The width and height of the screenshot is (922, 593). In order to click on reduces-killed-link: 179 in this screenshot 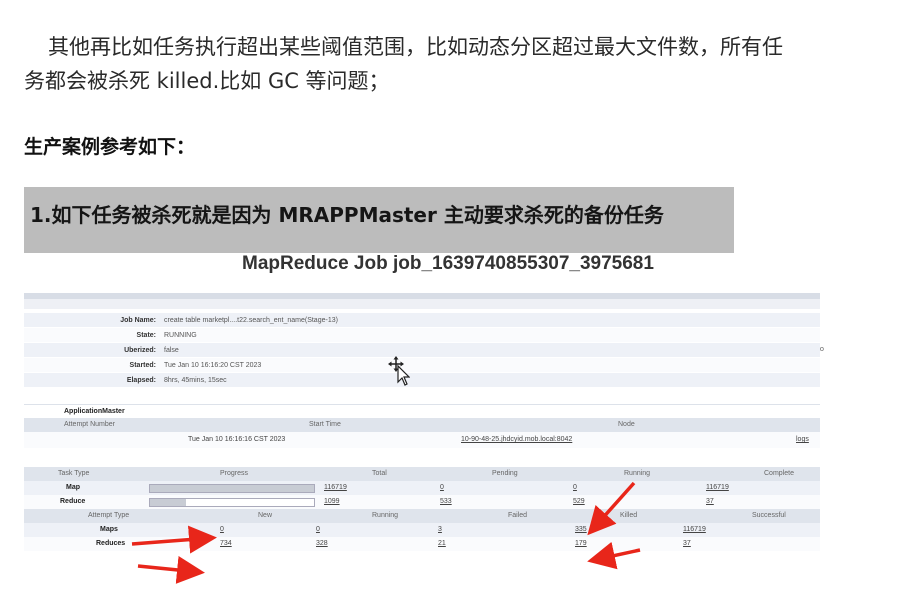, I will do `click(581, 544)`.